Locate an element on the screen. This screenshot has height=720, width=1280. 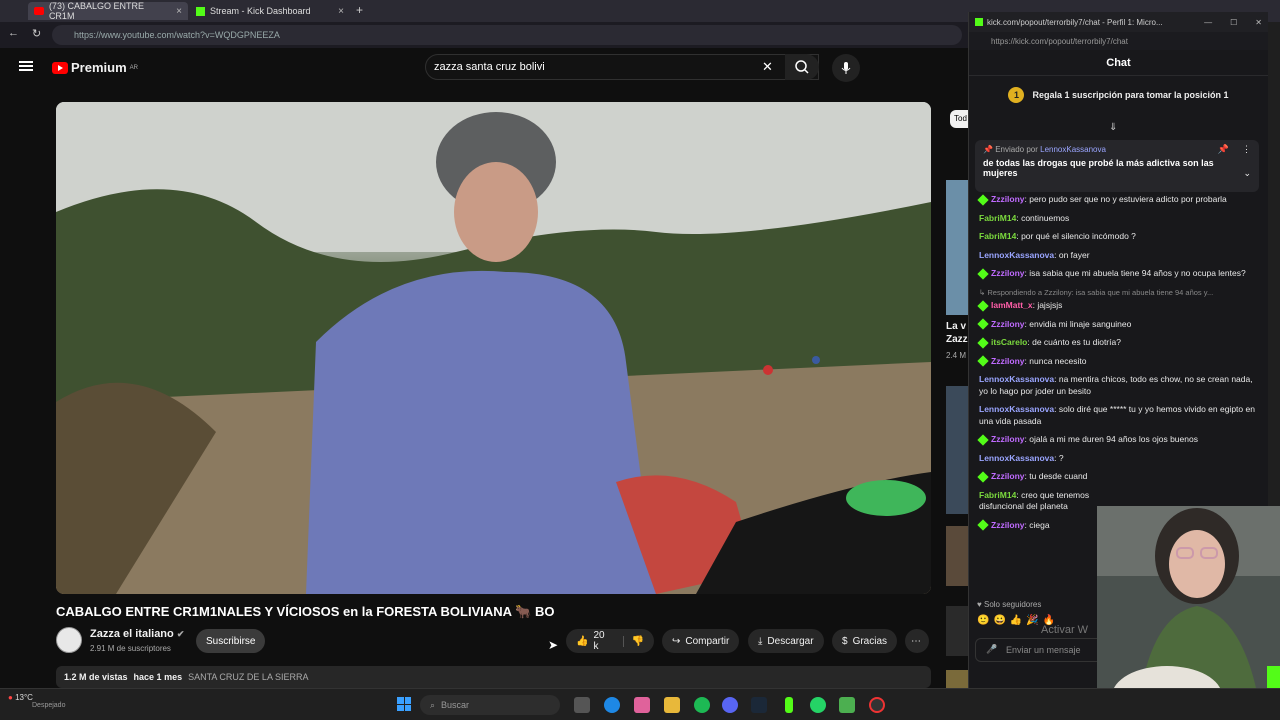
minimize-icon: — is located at coordinates (1208, 22).